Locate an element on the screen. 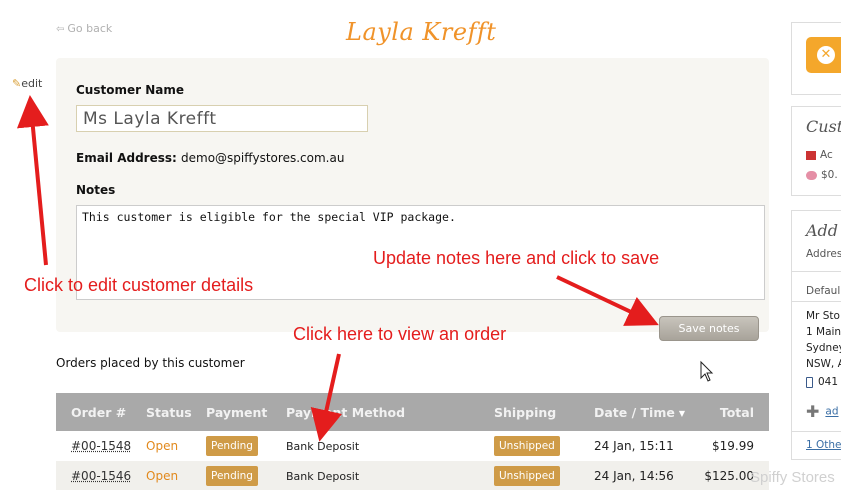  watermark: Spiffy Stores is located at coordinates (792, 477).